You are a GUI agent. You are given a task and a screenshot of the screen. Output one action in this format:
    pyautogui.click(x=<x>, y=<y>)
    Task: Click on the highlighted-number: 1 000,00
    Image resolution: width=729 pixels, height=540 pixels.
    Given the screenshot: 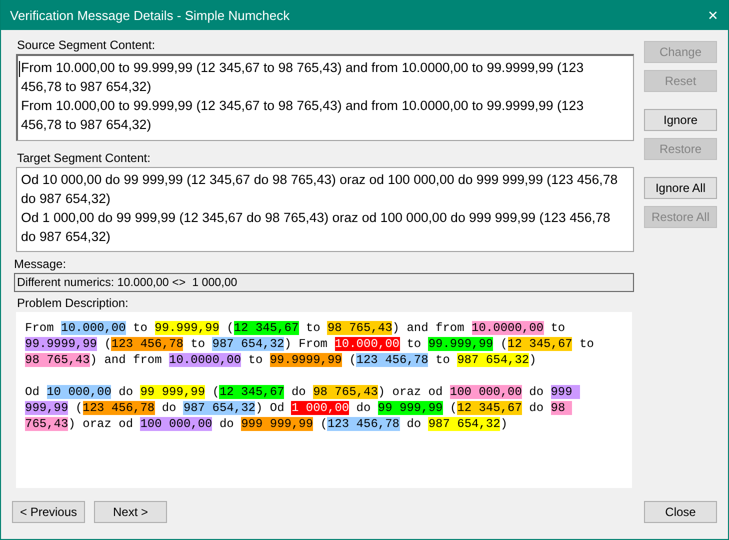 What is the action you would take?
    pyautogui.click(x=320, y=408)
    